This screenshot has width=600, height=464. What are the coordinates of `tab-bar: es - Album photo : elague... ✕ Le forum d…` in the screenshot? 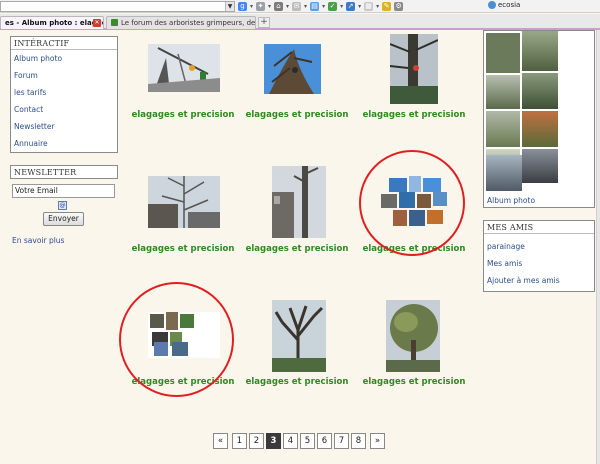 It's located at (300, 22).